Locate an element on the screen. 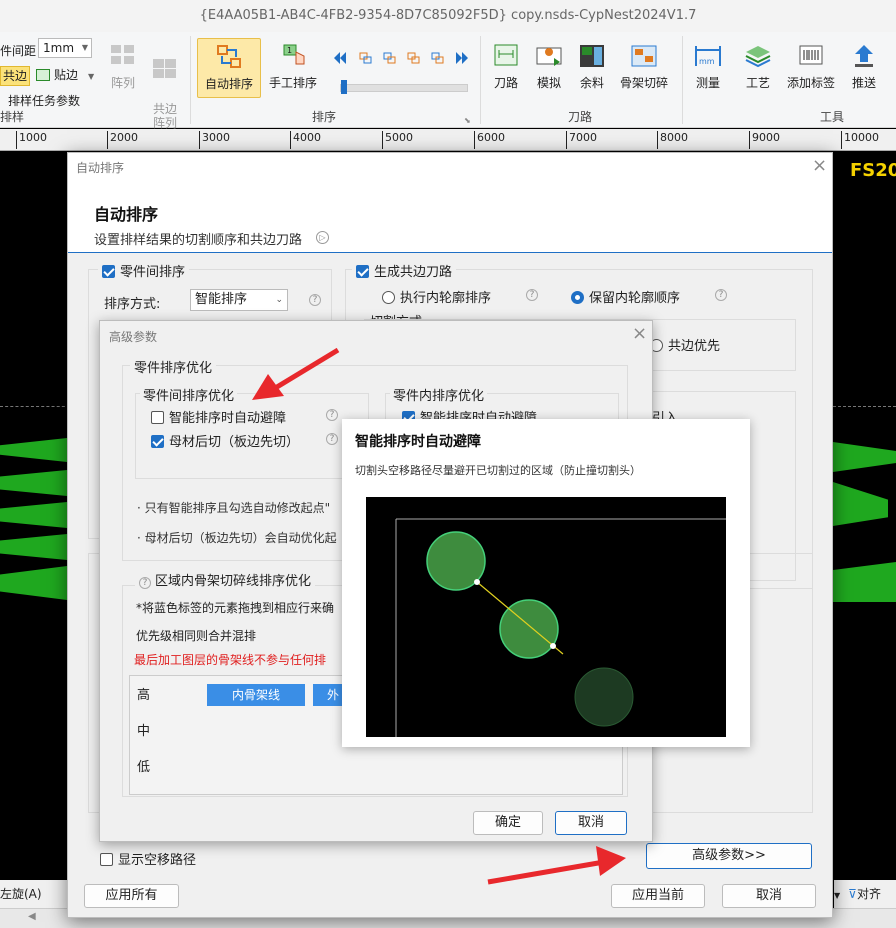  note-line-2: · 母材后切（板边先切）会自动优化起 is located at coordinates (237, 538).